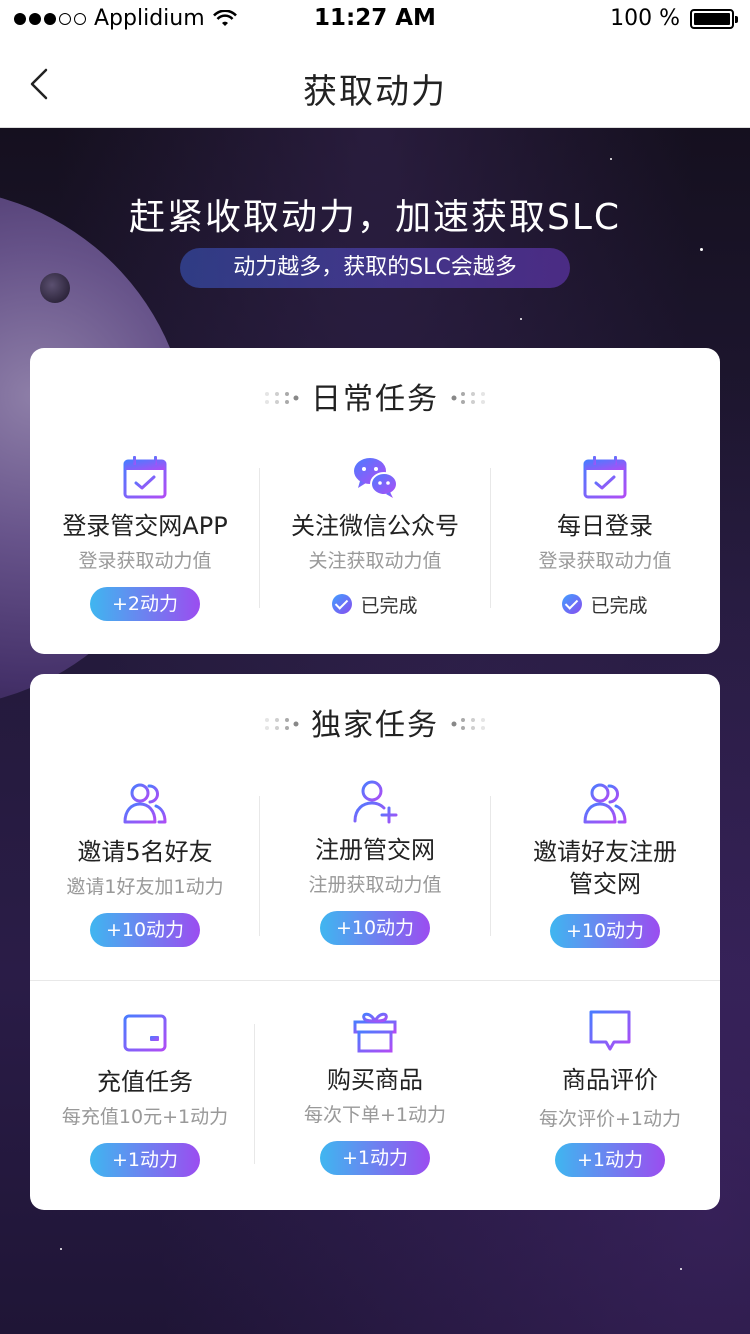 This screenshot has width=750, height=1334. Describe the element at coordinates (145, 852) in the screenshot. I see `task-name: 邀请5名好友` at that location.